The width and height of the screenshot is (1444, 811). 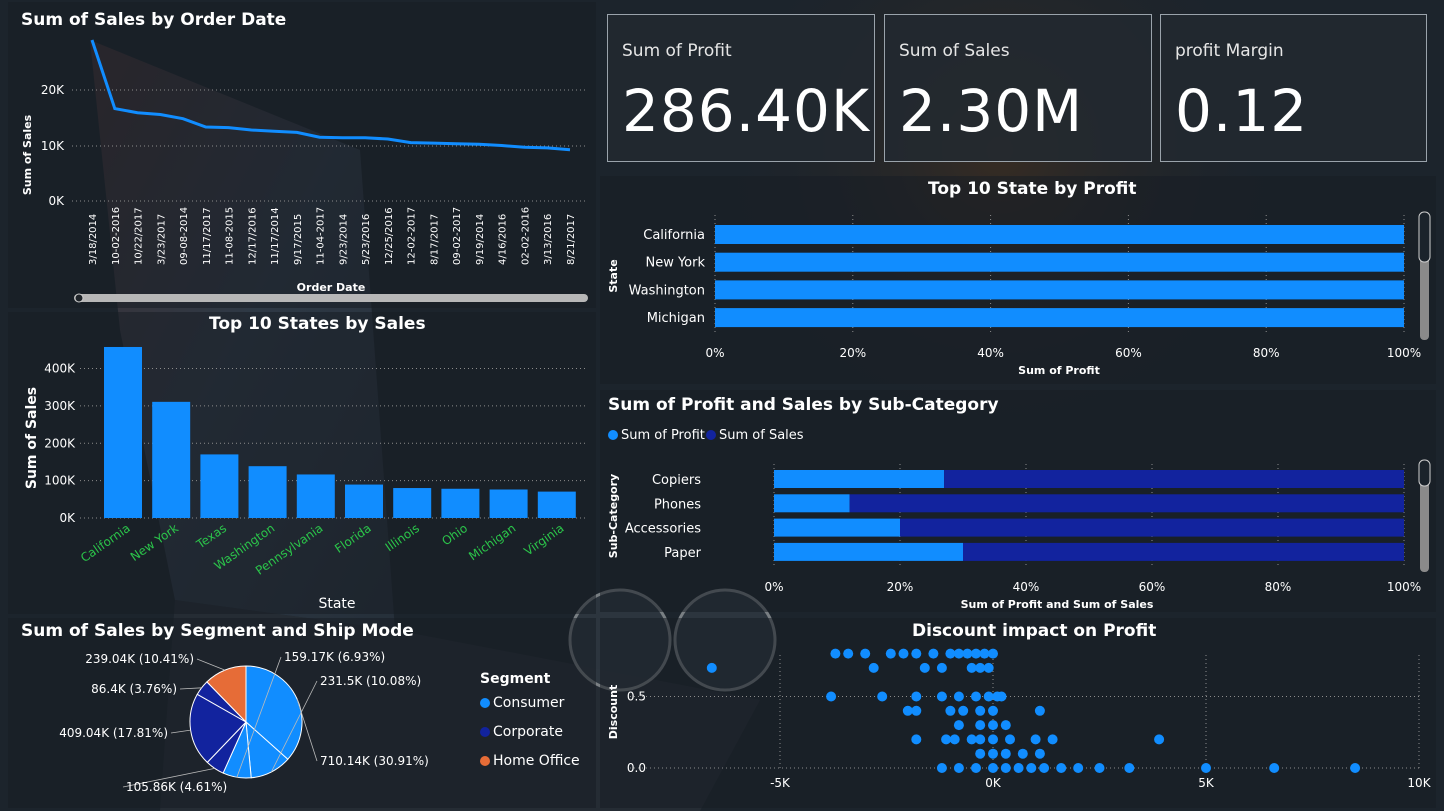 What do you see at coordinates (530, 761) in the screenshot?
I see `pie-legend-home-office: Home Office` at bounding box center [530, 761].